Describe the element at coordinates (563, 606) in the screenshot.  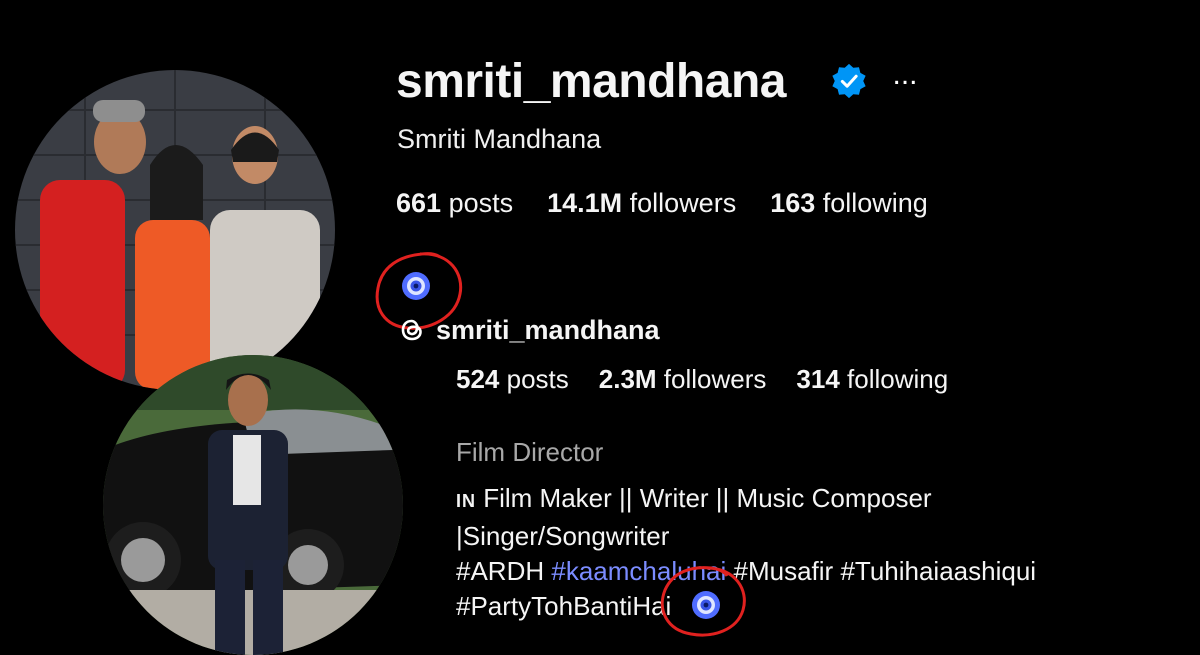
I see `hashtag-link: #PartyTohBantiHai` at that location.